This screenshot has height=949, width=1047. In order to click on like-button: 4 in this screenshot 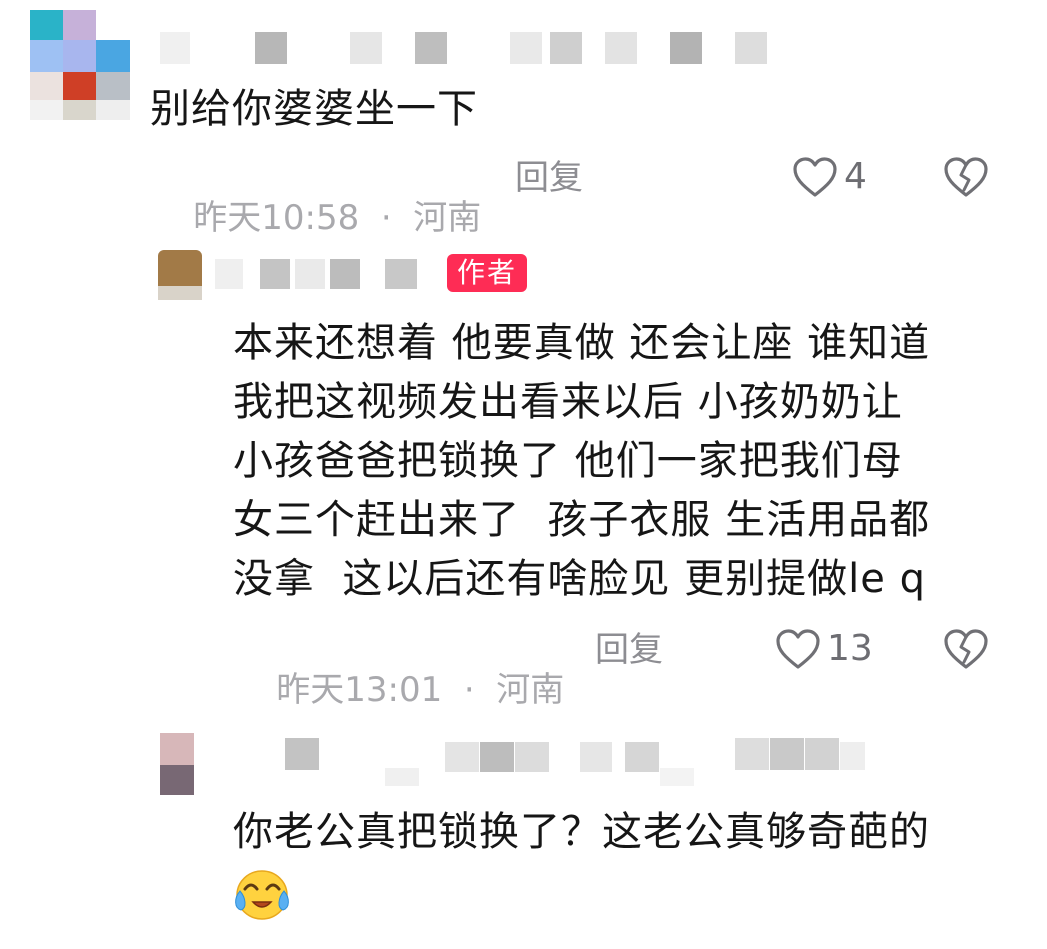, I will do `click(829, 177)`.